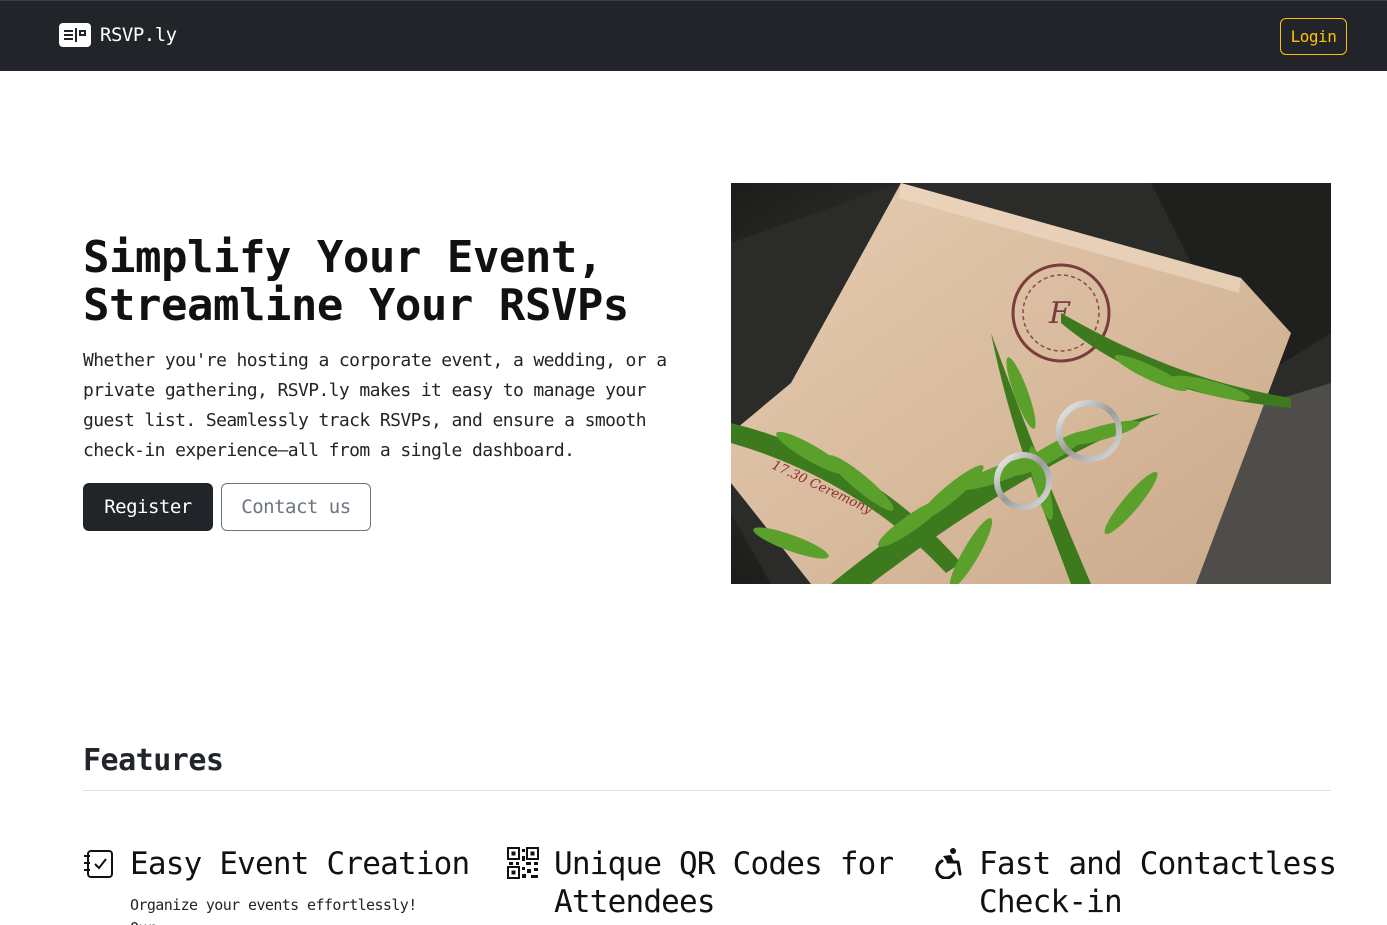 Image resolution: width=1387 pixels, height=925 pixels. Describe the element at coordinates (356, 305) in the screenshot. I see `hero-title-line2: Streamline Your RSVPs` at that location.